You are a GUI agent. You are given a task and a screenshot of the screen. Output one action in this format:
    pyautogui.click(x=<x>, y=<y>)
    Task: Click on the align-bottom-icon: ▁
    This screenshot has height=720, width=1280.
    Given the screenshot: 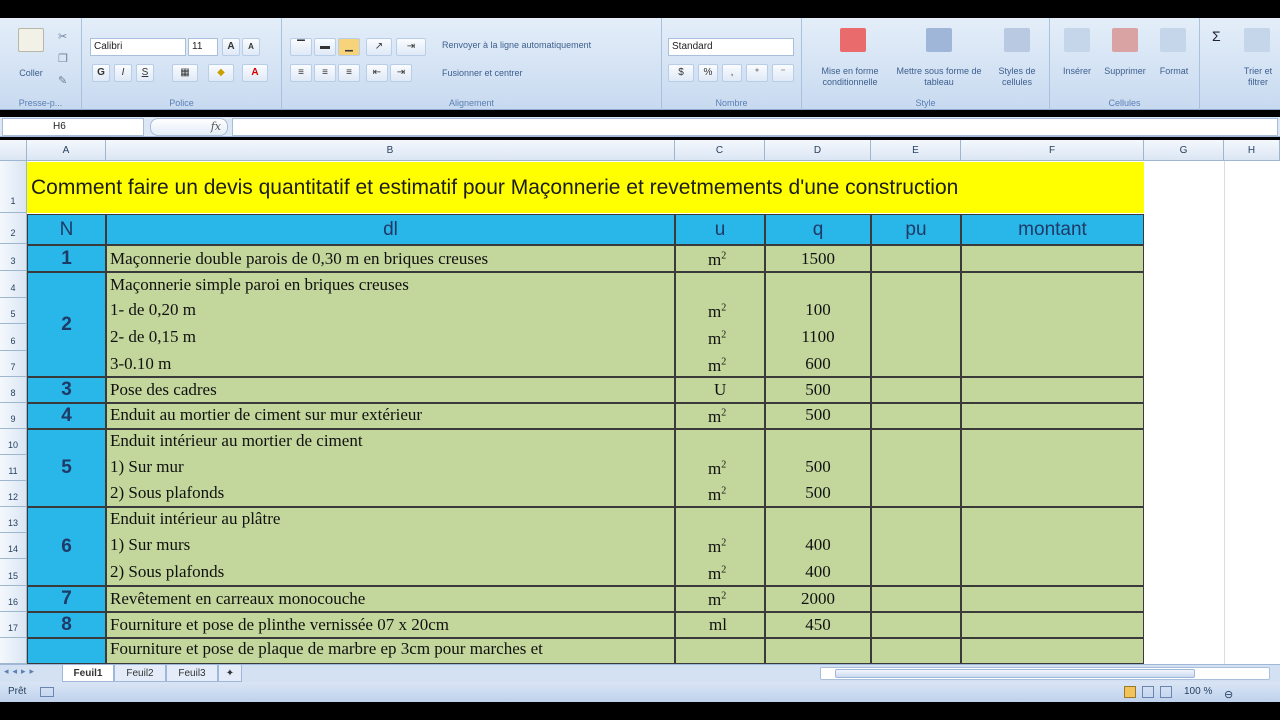 What is the action you would take?
    pyautogui.click(x=349, y=47)
    